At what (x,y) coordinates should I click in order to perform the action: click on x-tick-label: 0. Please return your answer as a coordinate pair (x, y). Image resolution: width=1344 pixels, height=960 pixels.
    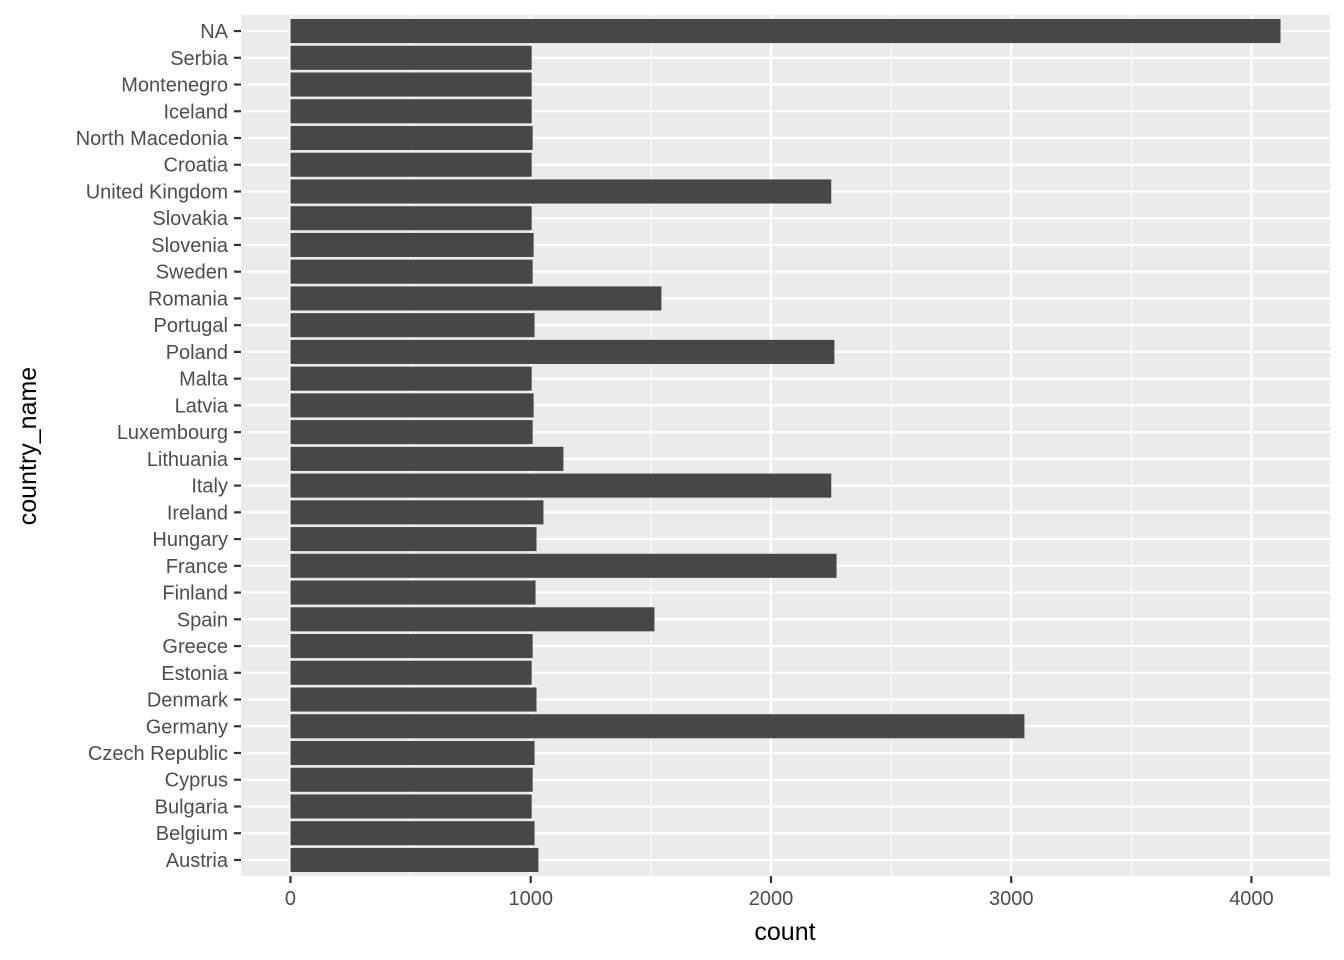
    Looking at the image, I should click on (290, 899).